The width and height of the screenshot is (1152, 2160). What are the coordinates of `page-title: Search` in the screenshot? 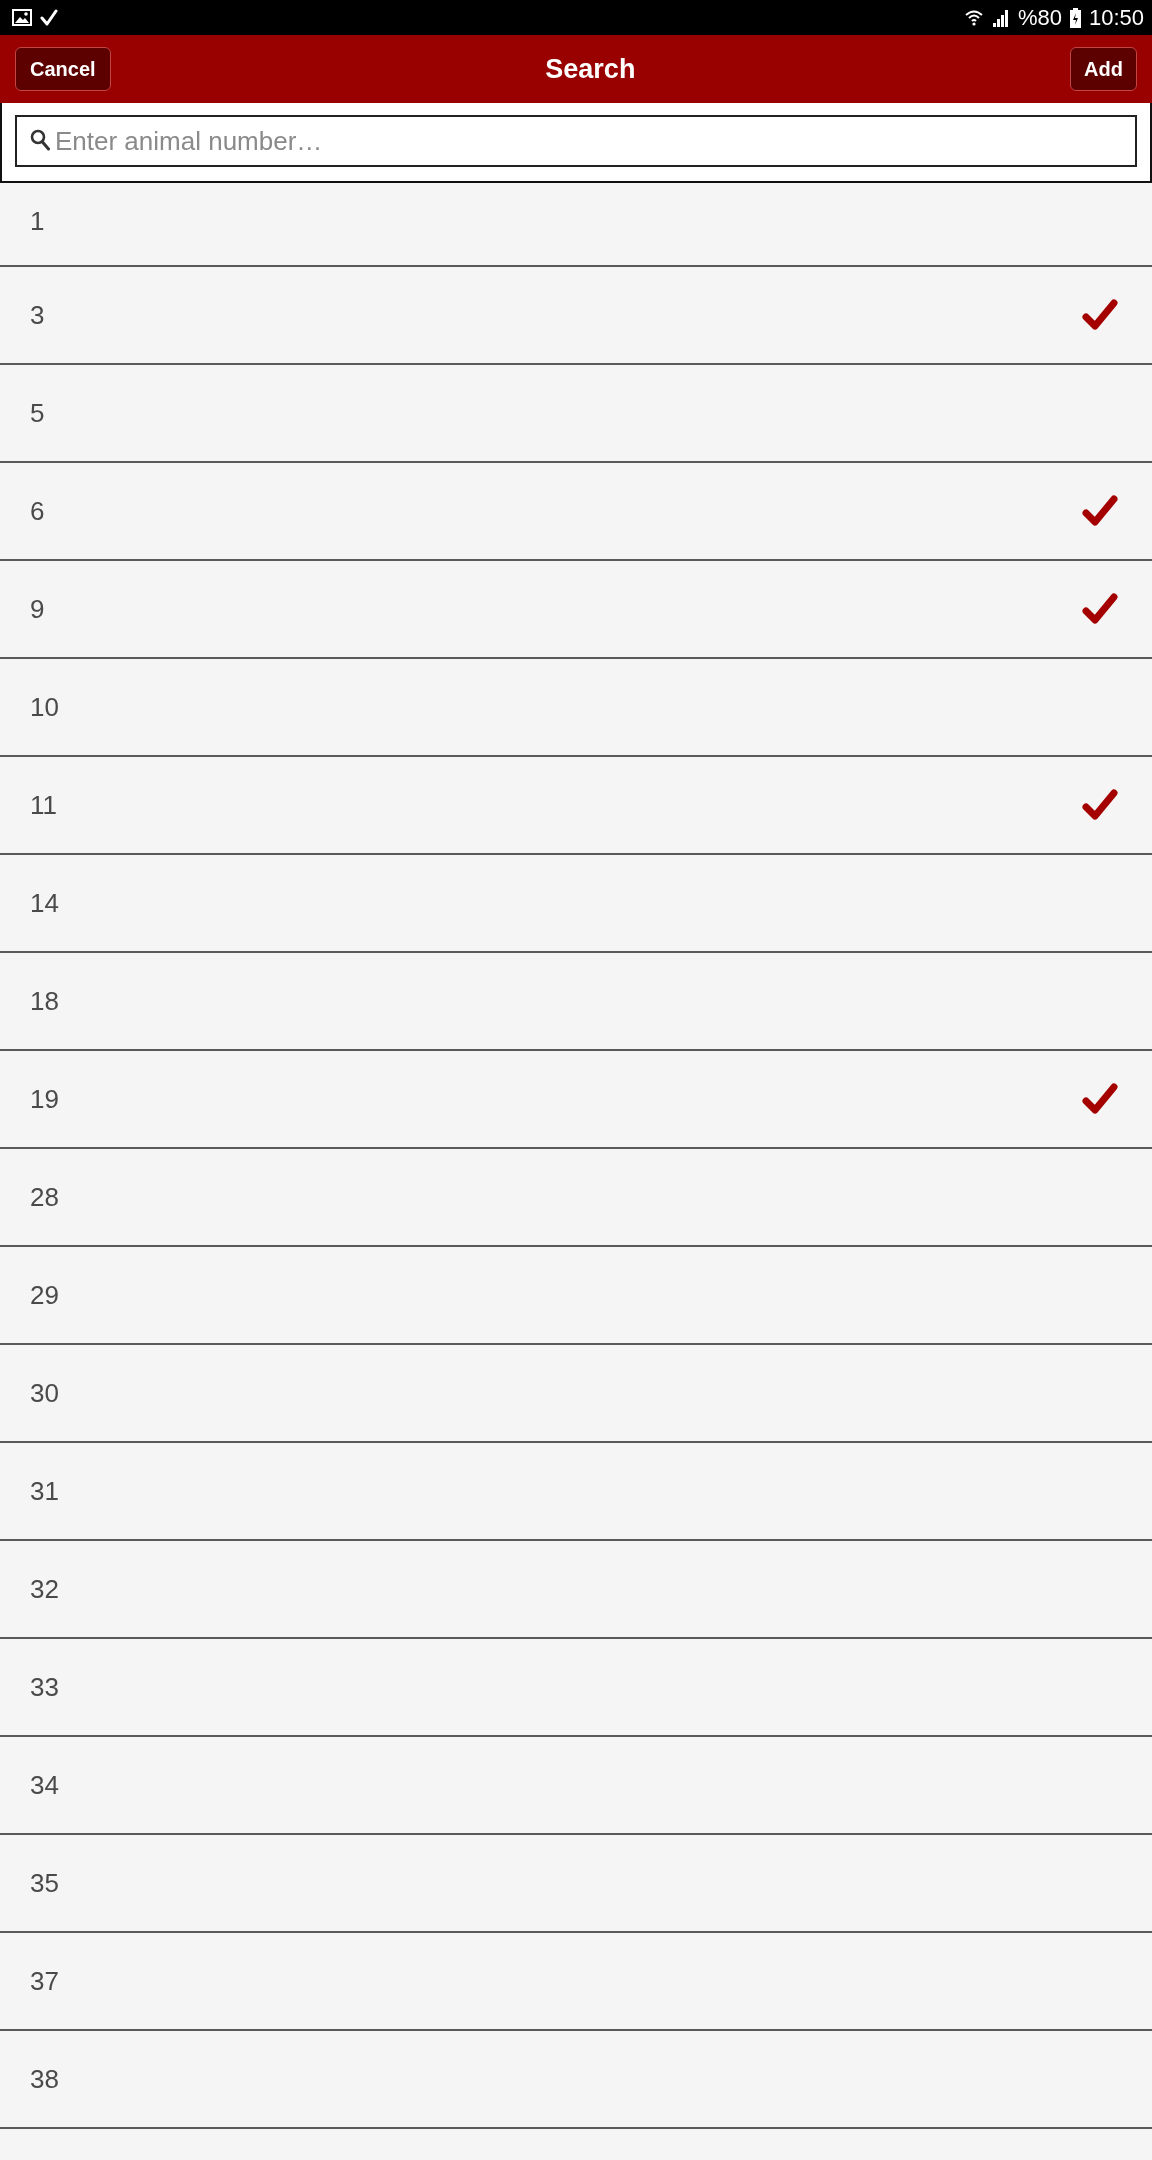 It's located at (590, 69).